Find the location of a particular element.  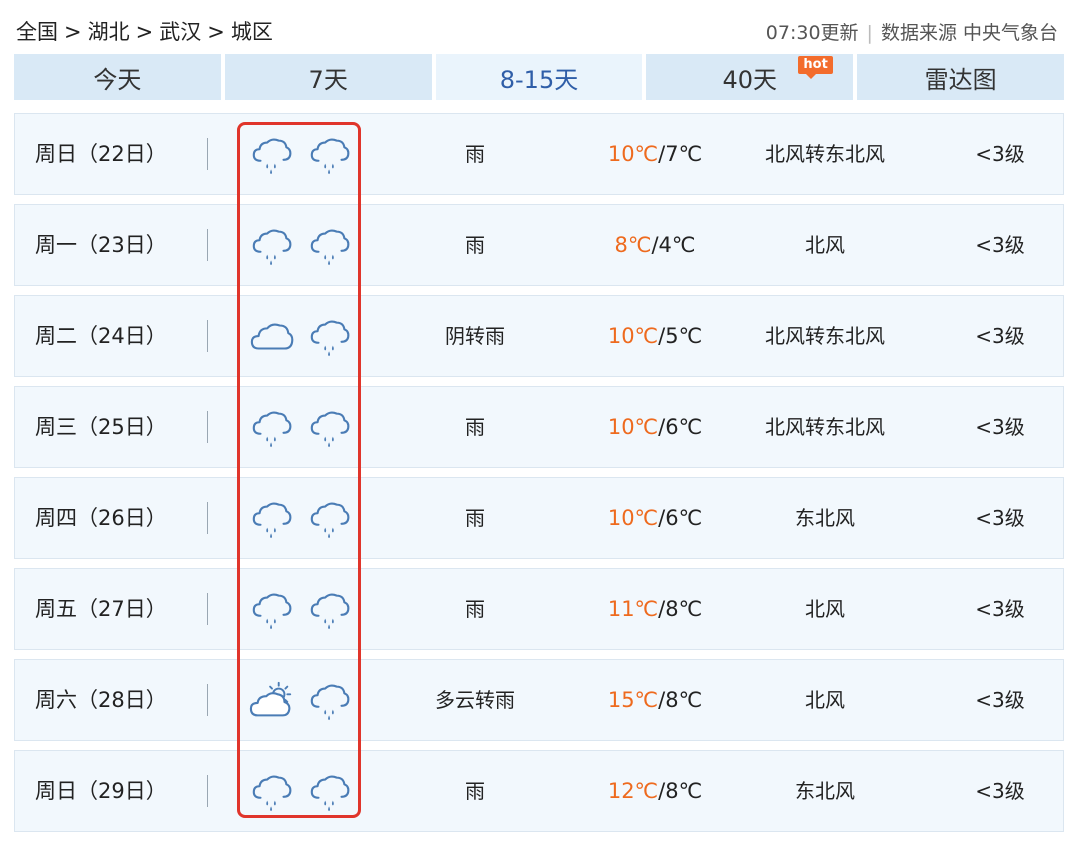

wind-direction: 东北风 is located at coordinates (825, 518).